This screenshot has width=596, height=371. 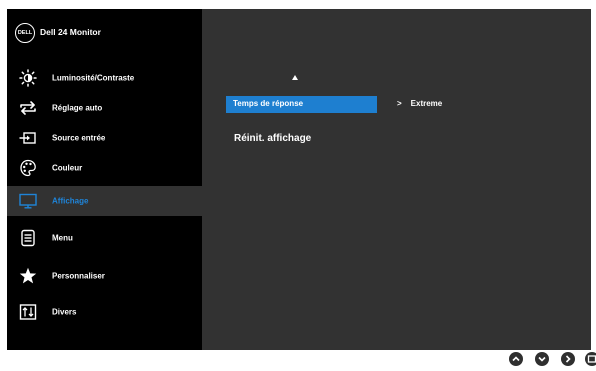 I want to click on sidebar-item-label: Source entrée, so click(x=79, y=138).